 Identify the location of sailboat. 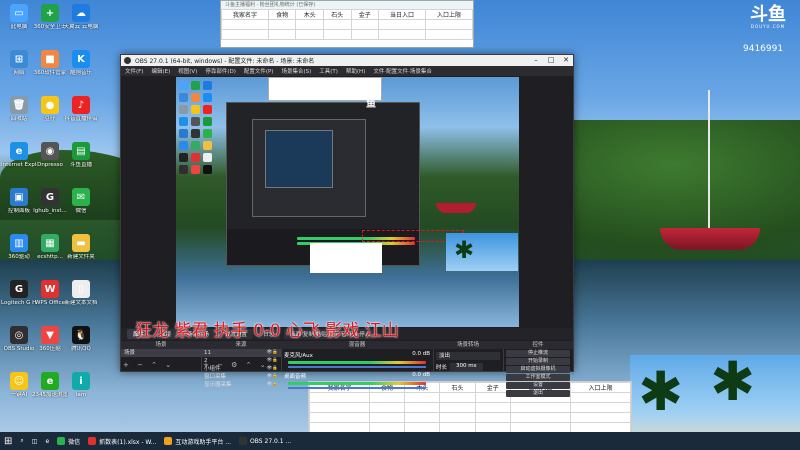
(710, 239).